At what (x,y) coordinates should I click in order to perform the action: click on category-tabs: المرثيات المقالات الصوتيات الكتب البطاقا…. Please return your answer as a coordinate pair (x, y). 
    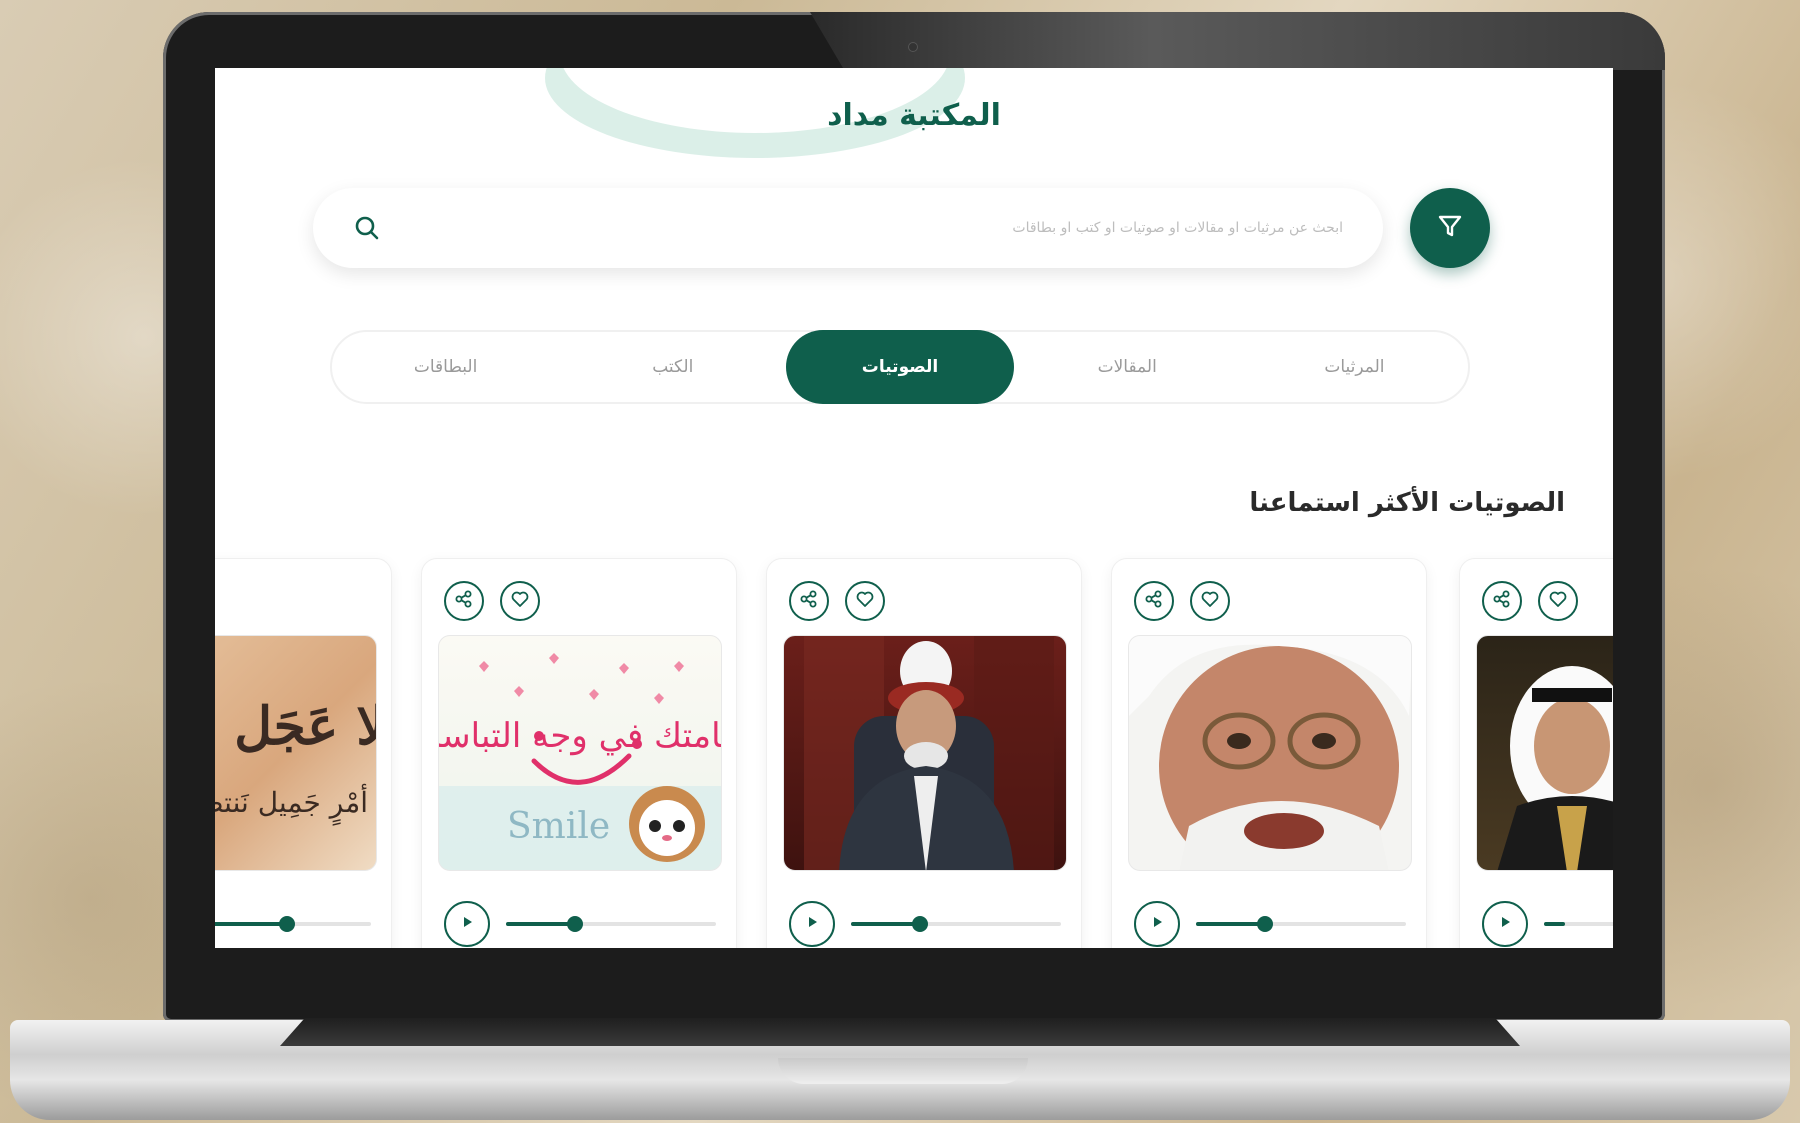
    Looking at the image, I should click on (900, 367).